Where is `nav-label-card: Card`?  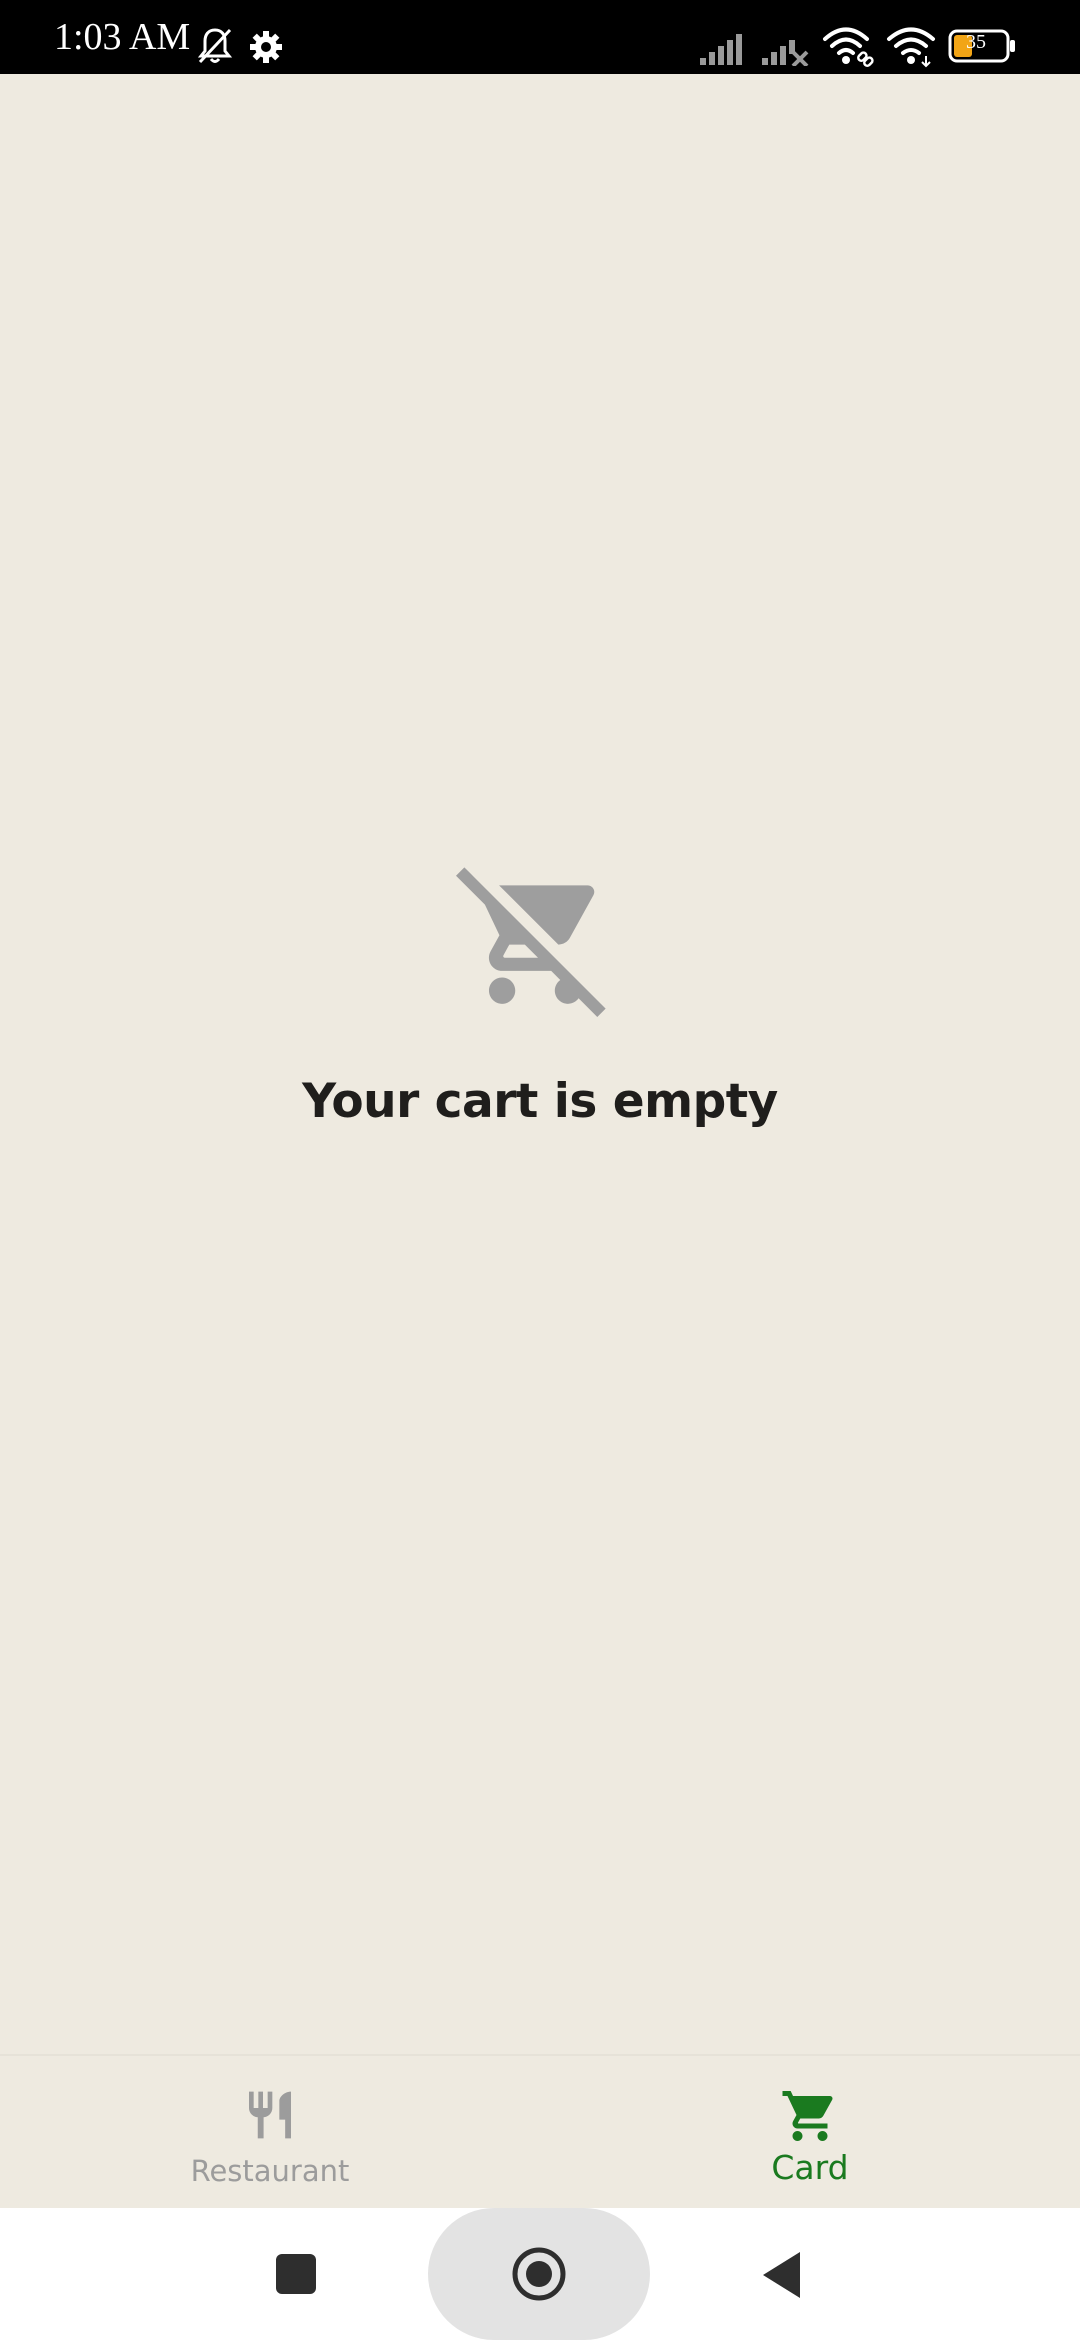
nav-label-card: Card is located at coordinates (810, 2167).